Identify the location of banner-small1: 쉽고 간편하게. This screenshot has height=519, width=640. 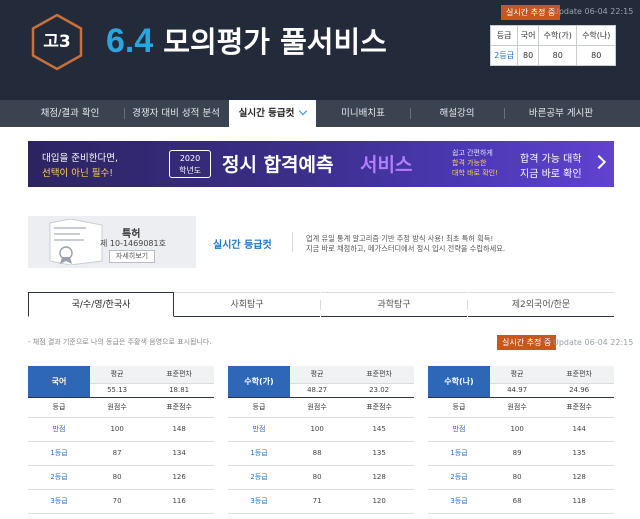
(472, 153).